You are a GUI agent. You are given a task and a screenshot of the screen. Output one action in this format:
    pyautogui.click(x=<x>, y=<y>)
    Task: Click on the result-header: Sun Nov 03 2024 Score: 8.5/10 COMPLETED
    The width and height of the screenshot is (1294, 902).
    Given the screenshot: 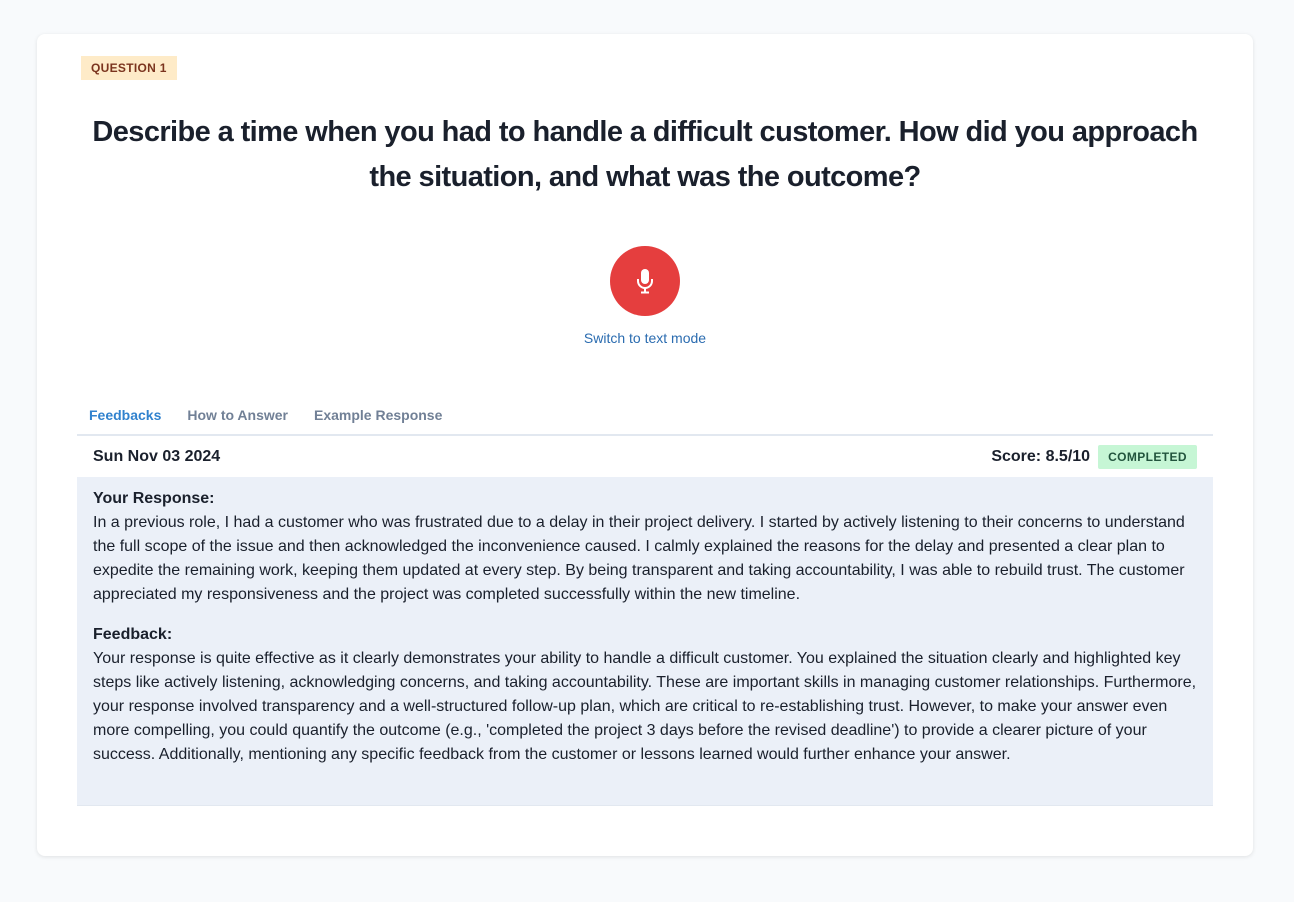 What is the action you would take?
    pyautogui.click(x=645, y=456)
    